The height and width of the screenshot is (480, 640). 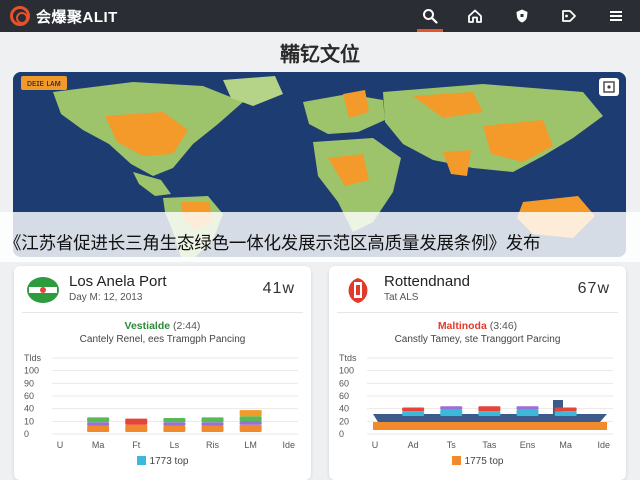 I want to click on expand-icon, so click(x=609, y=87).